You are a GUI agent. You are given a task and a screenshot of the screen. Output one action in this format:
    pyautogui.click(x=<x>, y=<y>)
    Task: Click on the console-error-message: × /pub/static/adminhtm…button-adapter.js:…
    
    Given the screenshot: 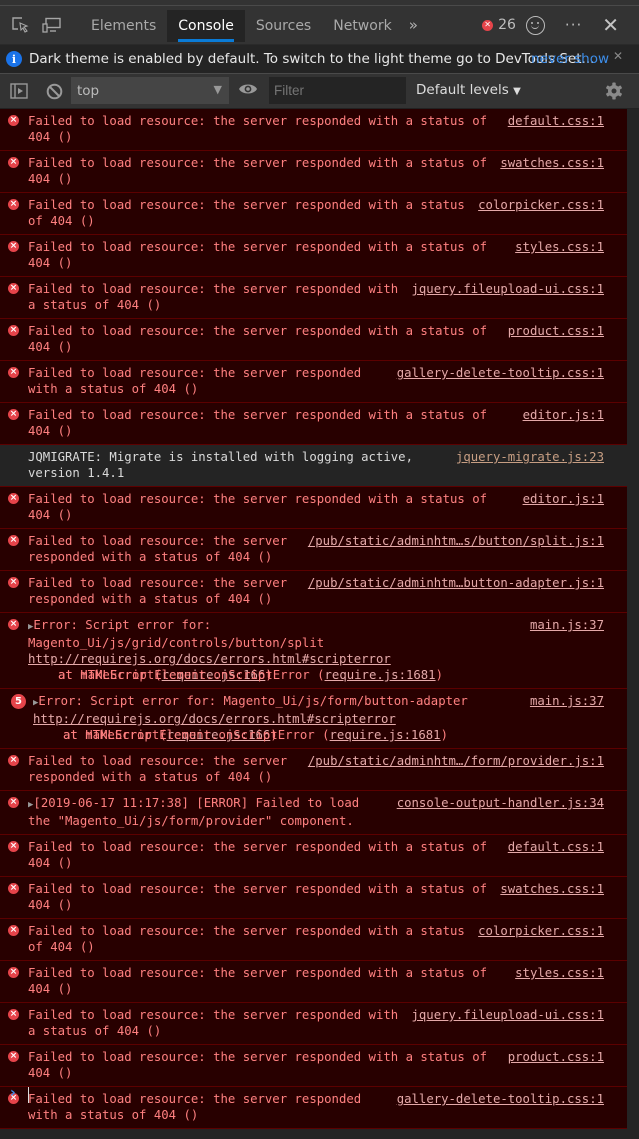 What is the action you would take?
    pyautogui.click(x=313, y=592)
    